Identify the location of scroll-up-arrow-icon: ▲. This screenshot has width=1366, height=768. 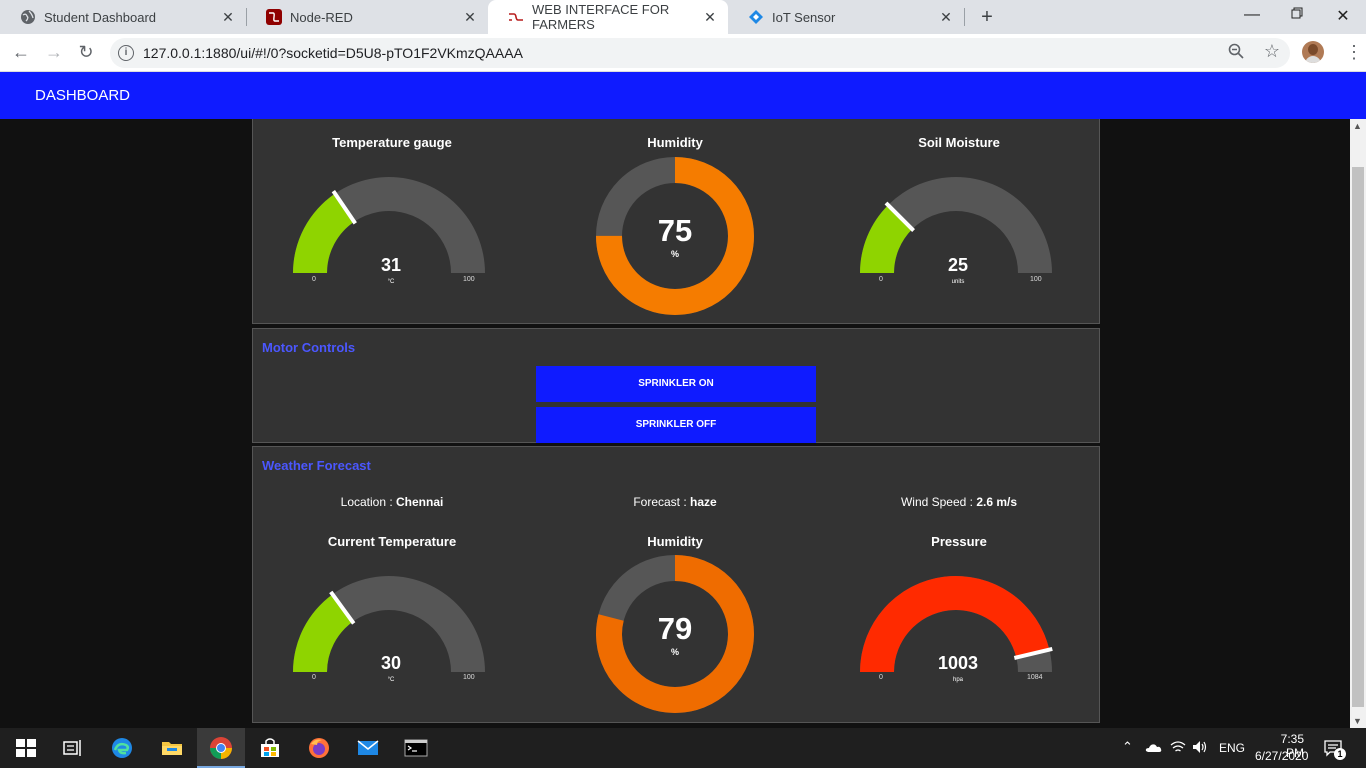
(1357, 126).